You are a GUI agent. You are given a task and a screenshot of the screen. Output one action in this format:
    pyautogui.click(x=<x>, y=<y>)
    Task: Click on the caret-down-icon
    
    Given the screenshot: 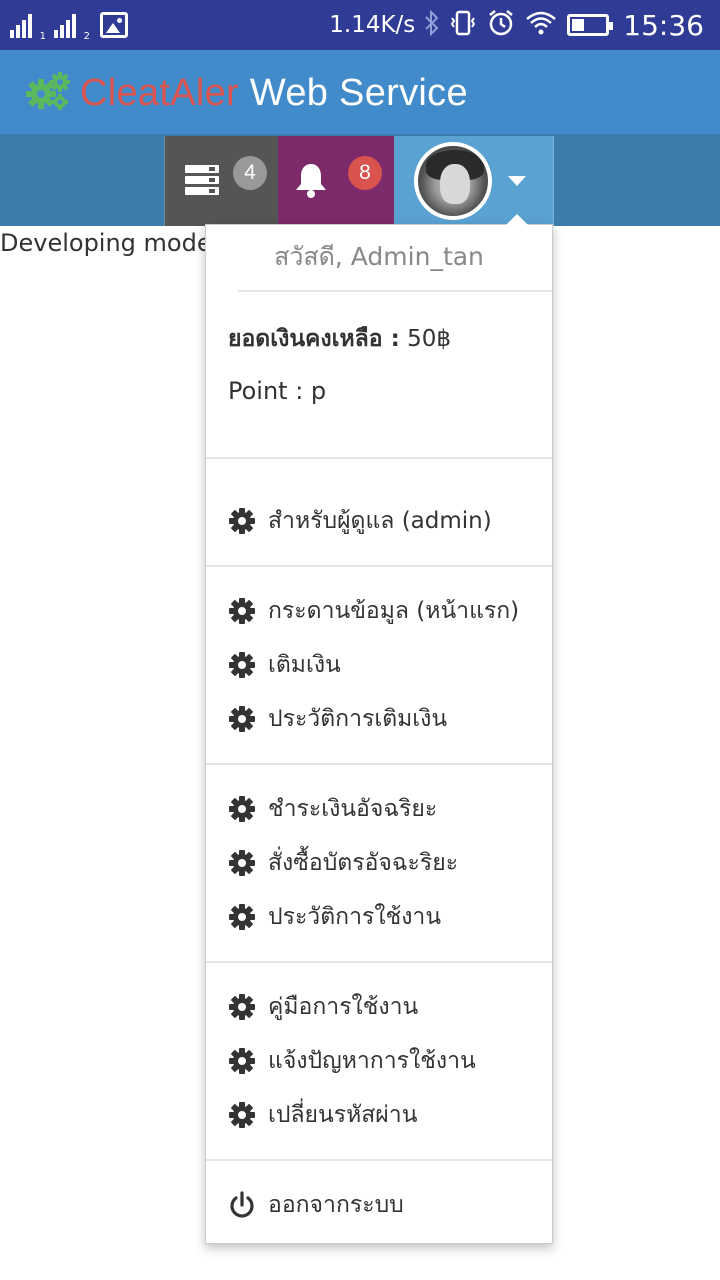 What is the action you would take?
    pyautogui.click(x=517, y=181)
    